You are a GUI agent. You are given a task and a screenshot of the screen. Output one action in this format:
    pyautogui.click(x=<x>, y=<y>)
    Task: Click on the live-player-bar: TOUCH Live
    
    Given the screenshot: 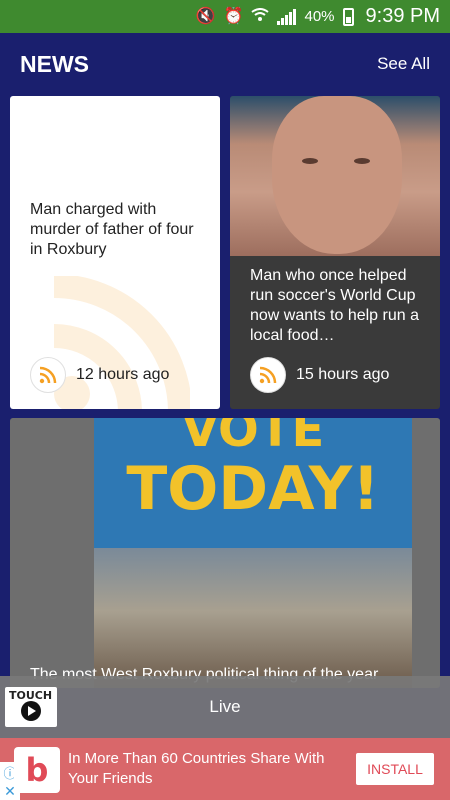 What is the action you would take?
    pyautogui.click(x=225, y=707)
    